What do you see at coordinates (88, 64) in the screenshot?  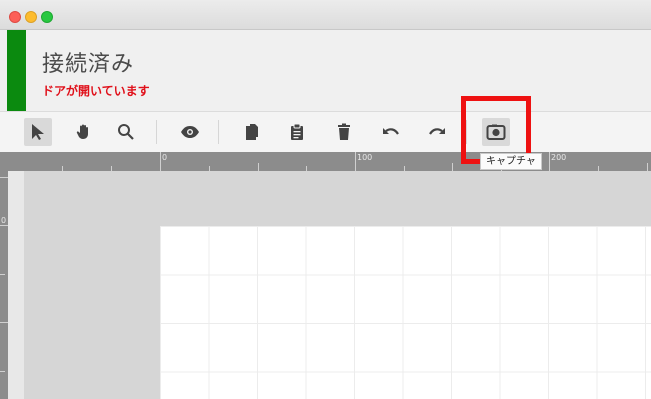 I see `connection-status-title: 接続済み` at bounding box center [88, 64].